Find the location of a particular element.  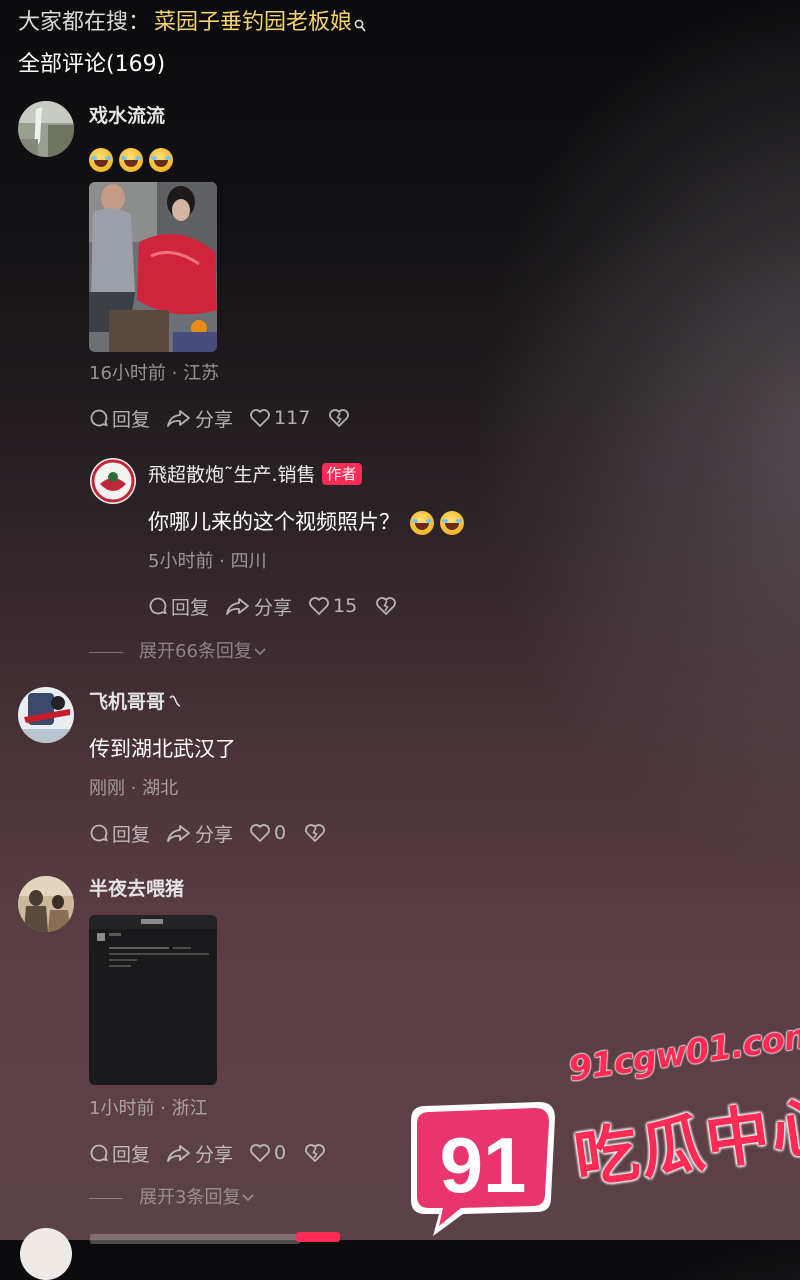

comment-meta: 16小时前 · 江苏 is located at coordinates (154, 373).